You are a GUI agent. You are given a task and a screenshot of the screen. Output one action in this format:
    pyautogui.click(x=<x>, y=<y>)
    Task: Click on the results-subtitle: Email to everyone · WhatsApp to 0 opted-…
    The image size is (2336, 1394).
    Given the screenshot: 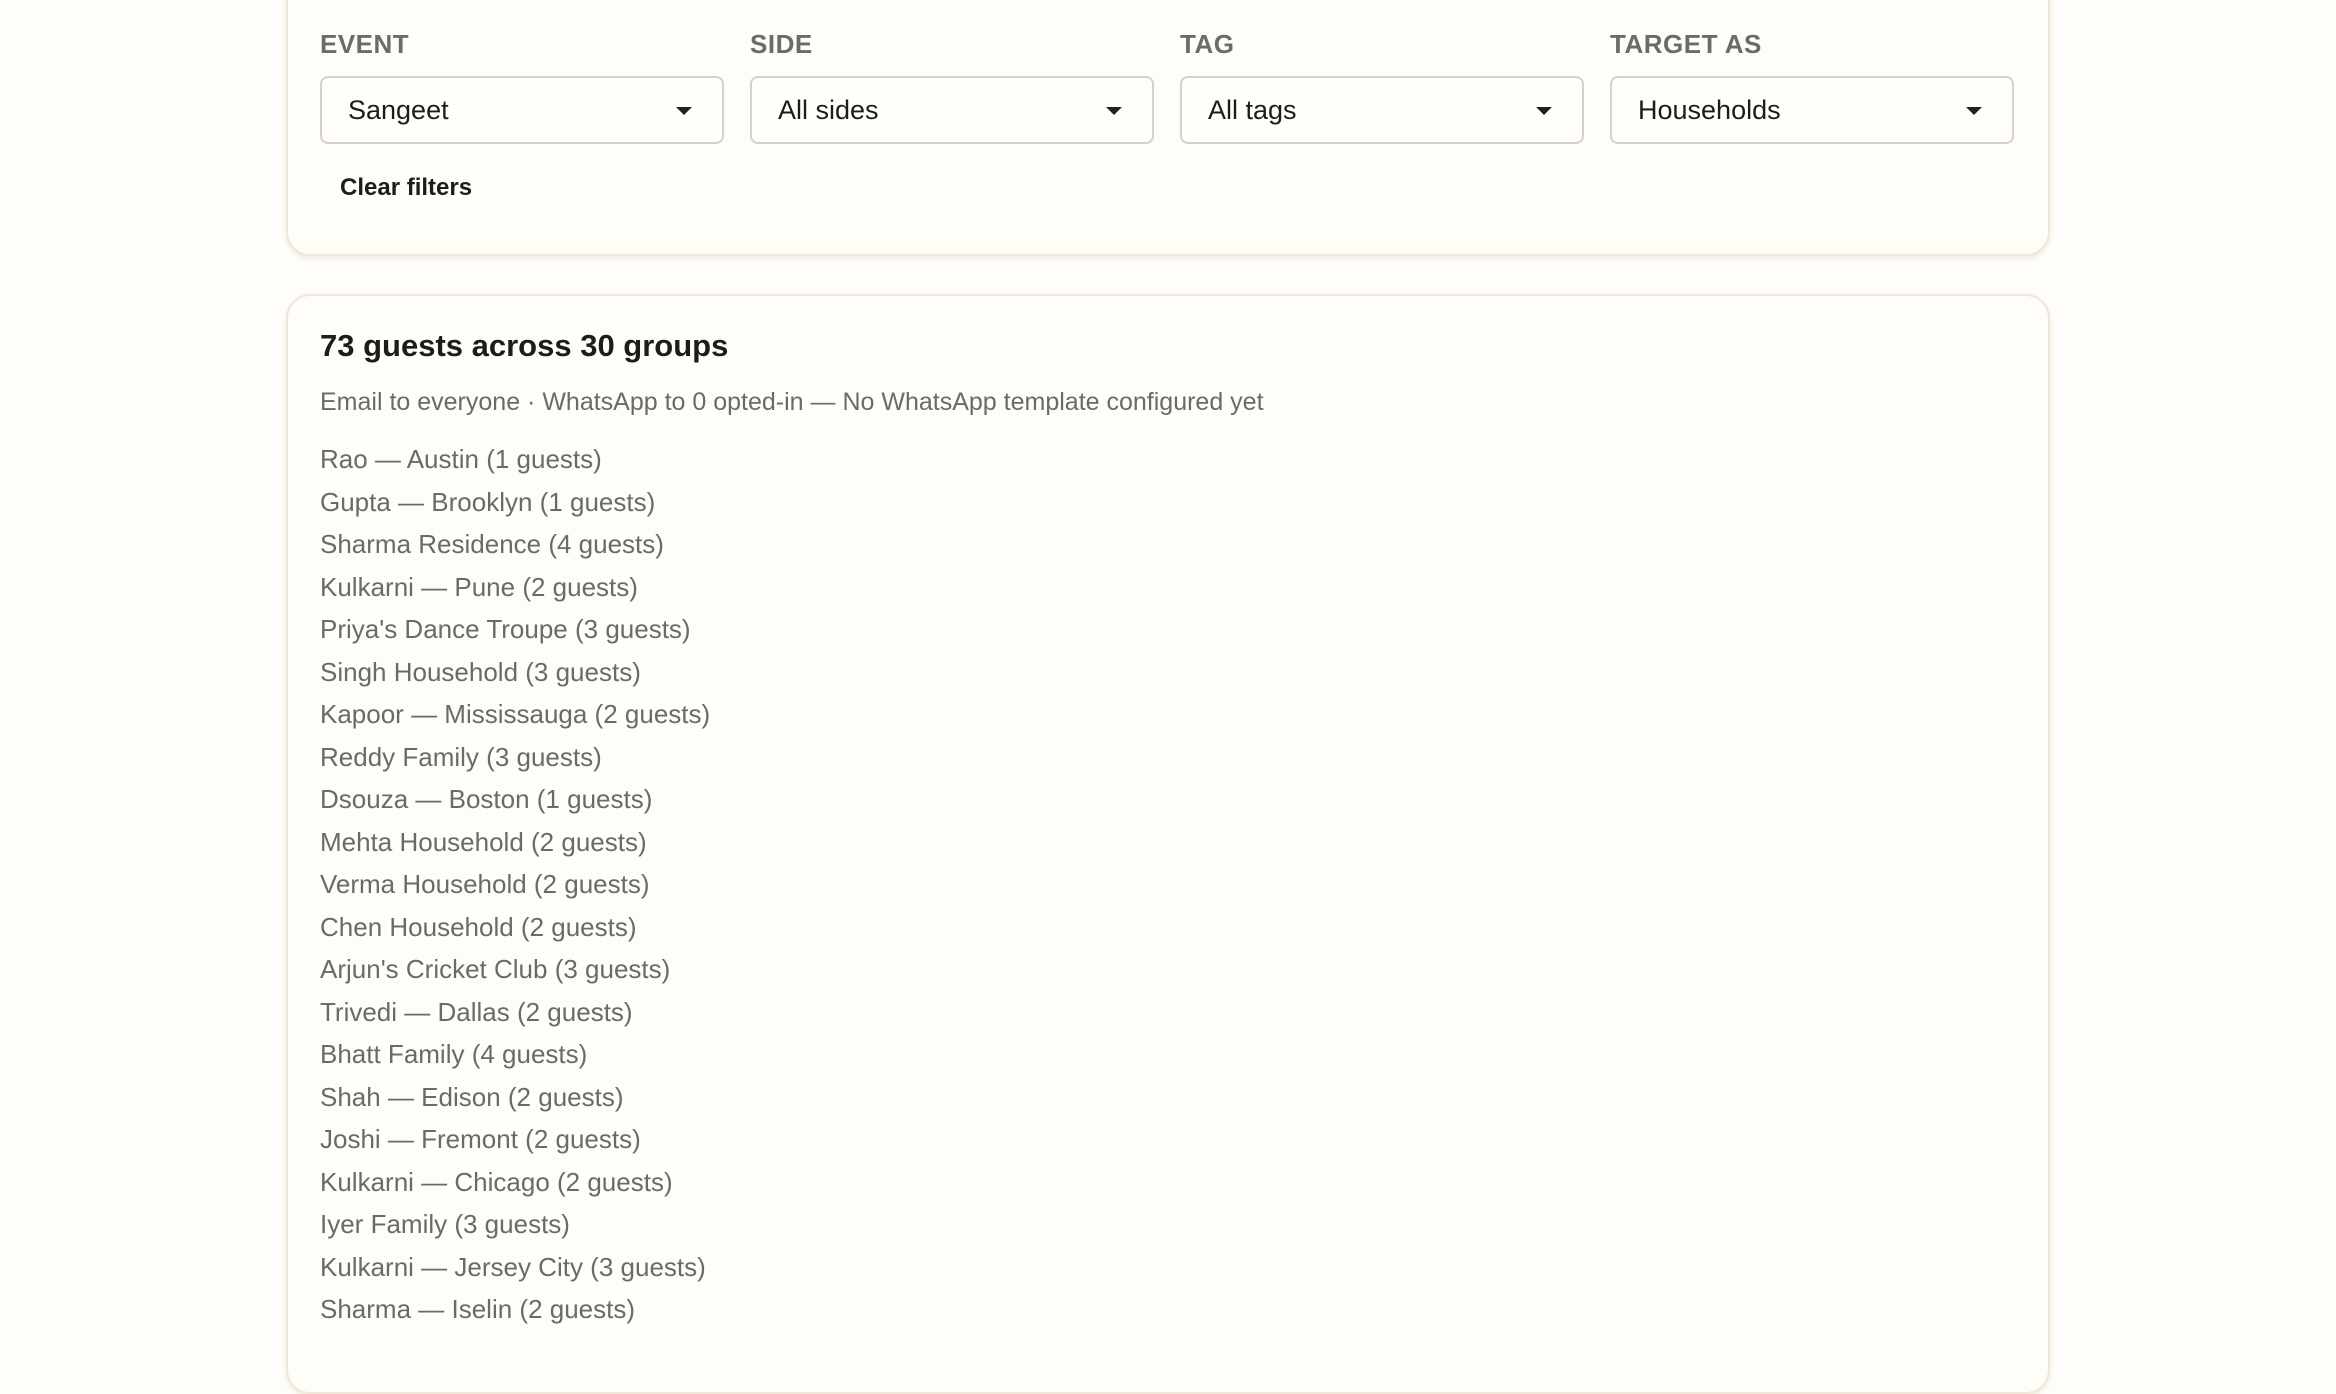 What is the action you would take?
    pyautogui.click(x=792, y=402)
    